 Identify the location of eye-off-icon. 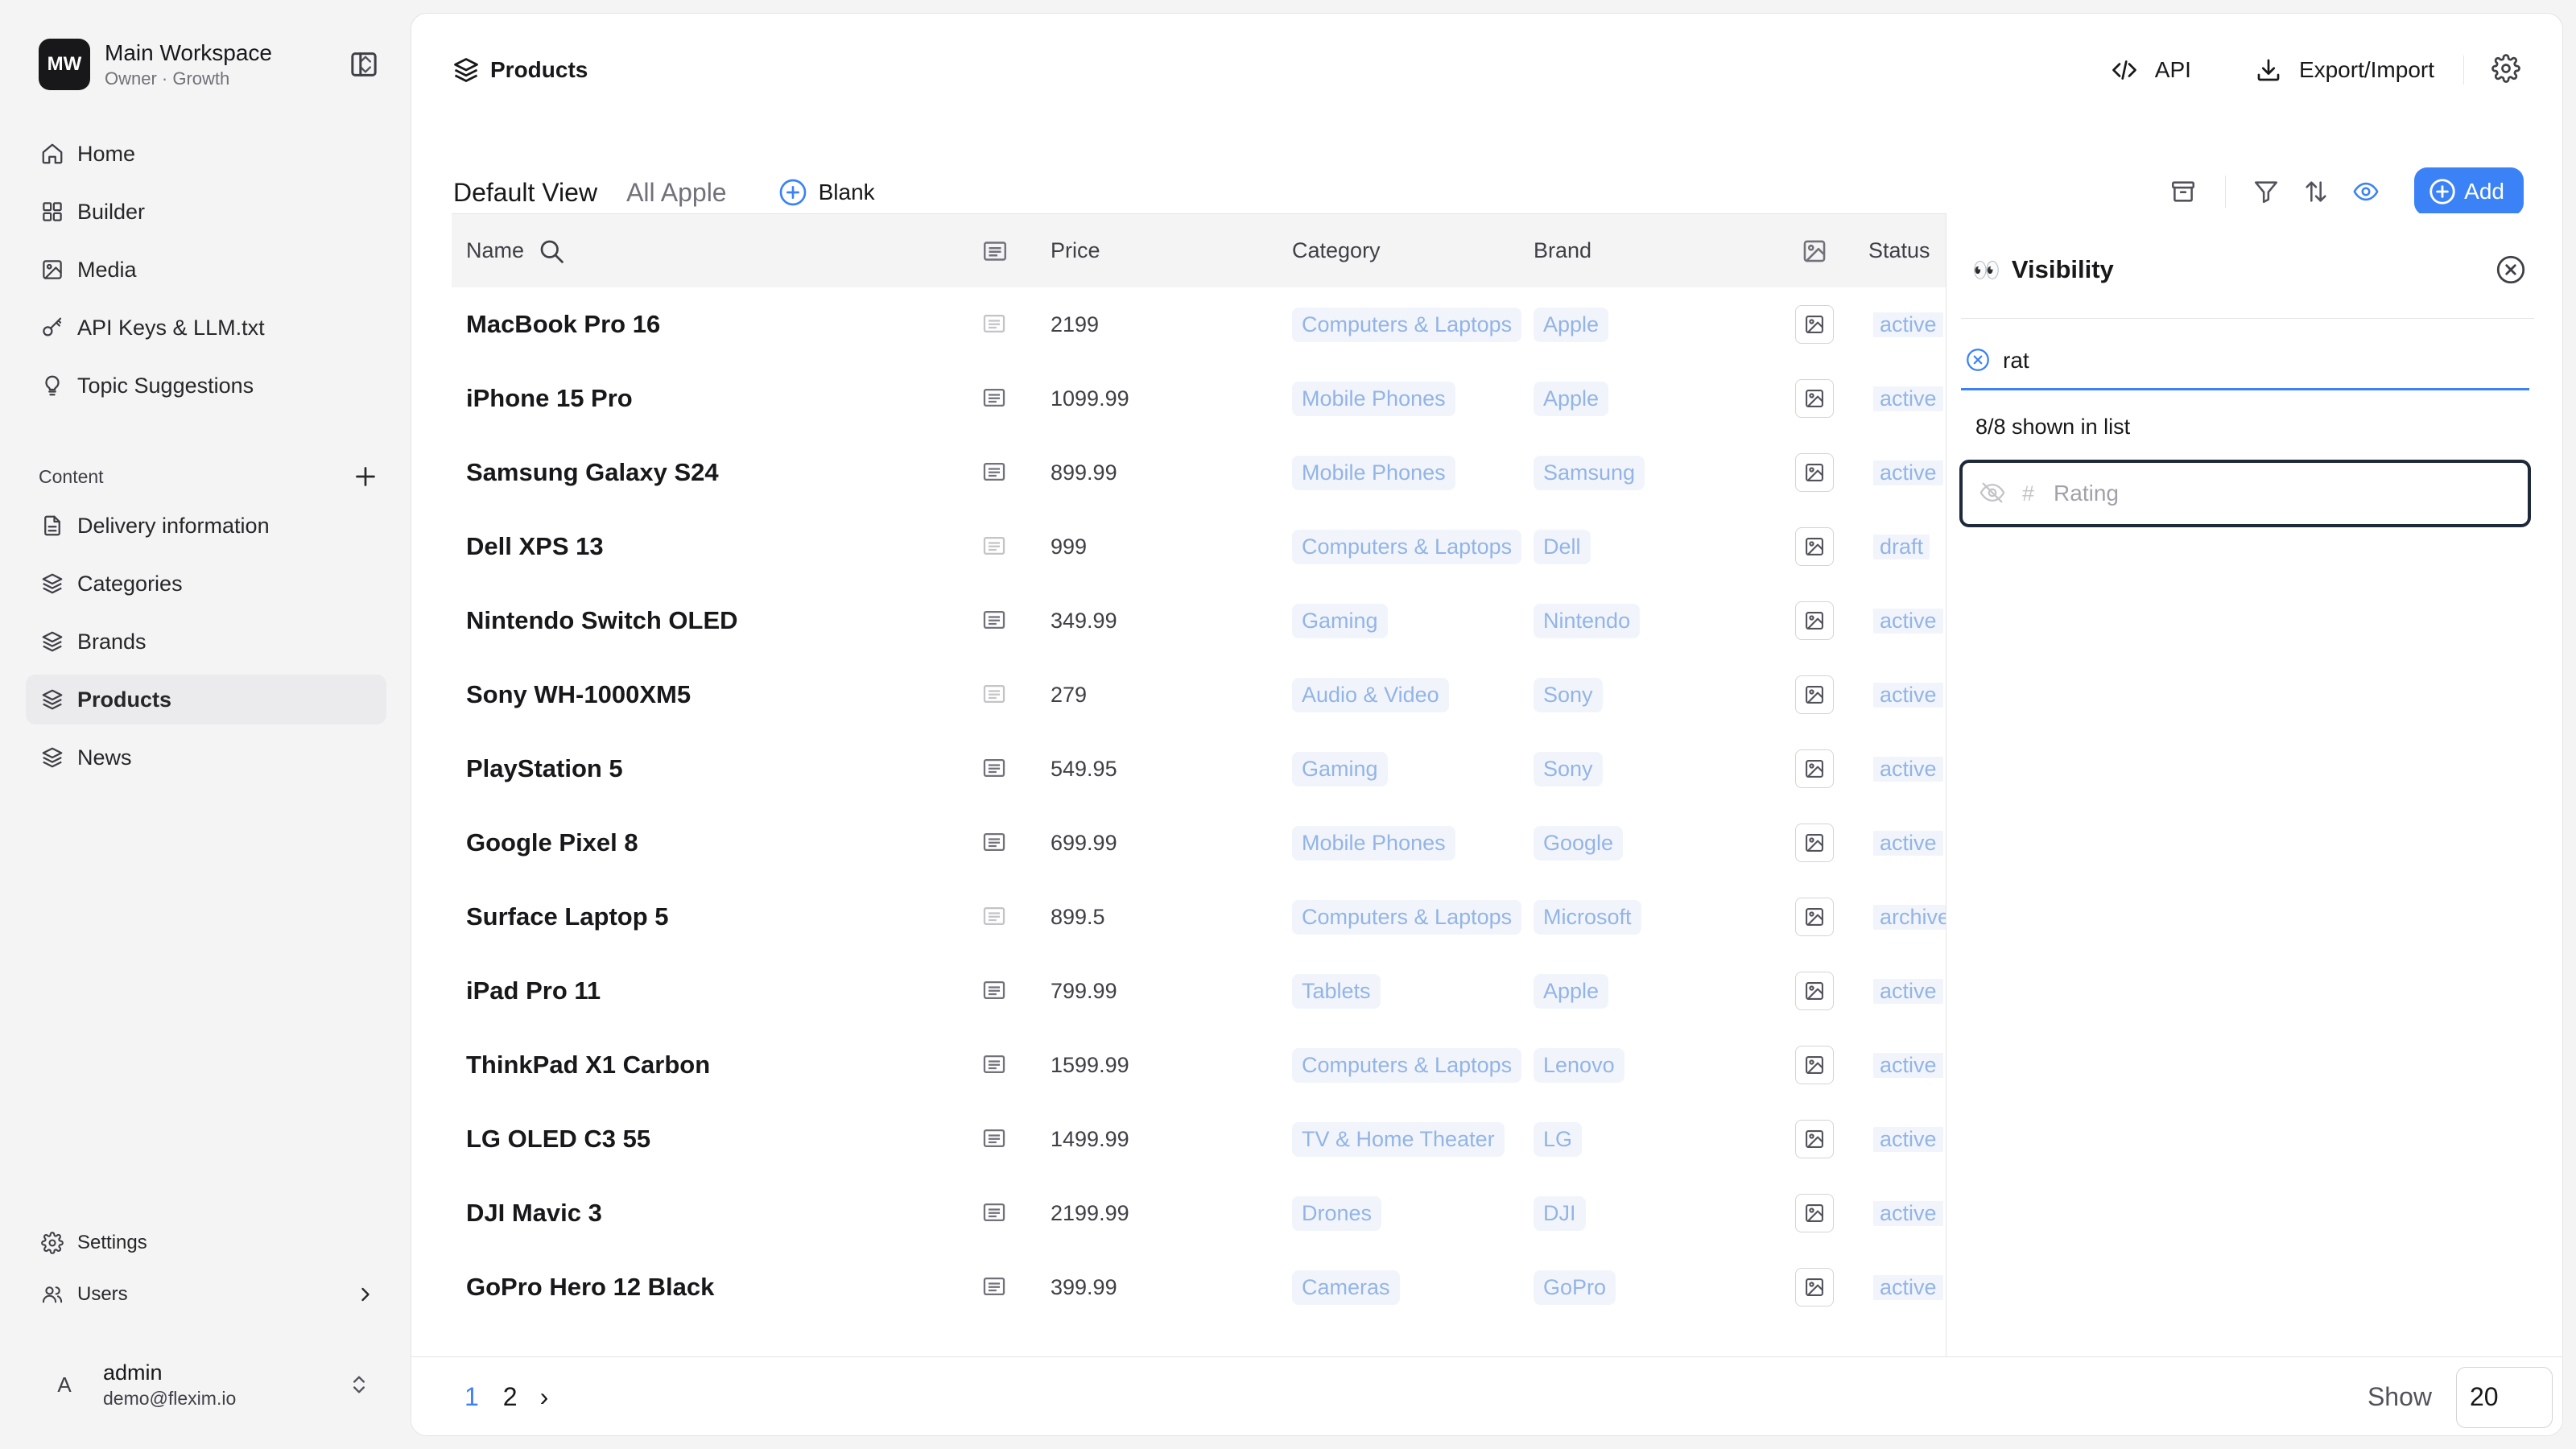
(1993, 493).